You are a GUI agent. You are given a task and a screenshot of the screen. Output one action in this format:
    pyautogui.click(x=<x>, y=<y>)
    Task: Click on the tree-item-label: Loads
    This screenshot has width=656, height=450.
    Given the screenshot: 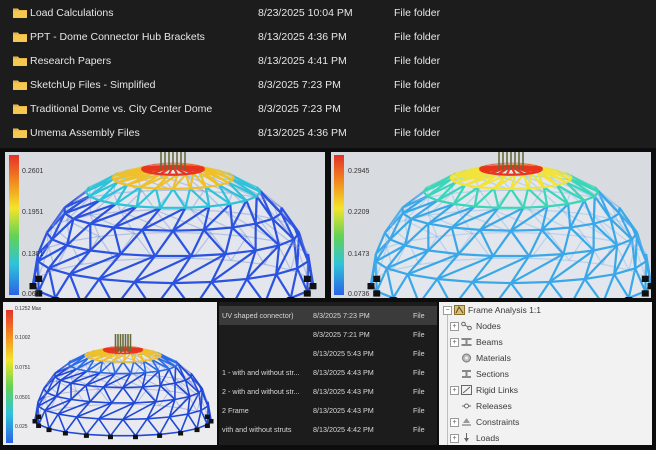 What is the action you would take?
    pyautogui.click(x=488, y=438)
    